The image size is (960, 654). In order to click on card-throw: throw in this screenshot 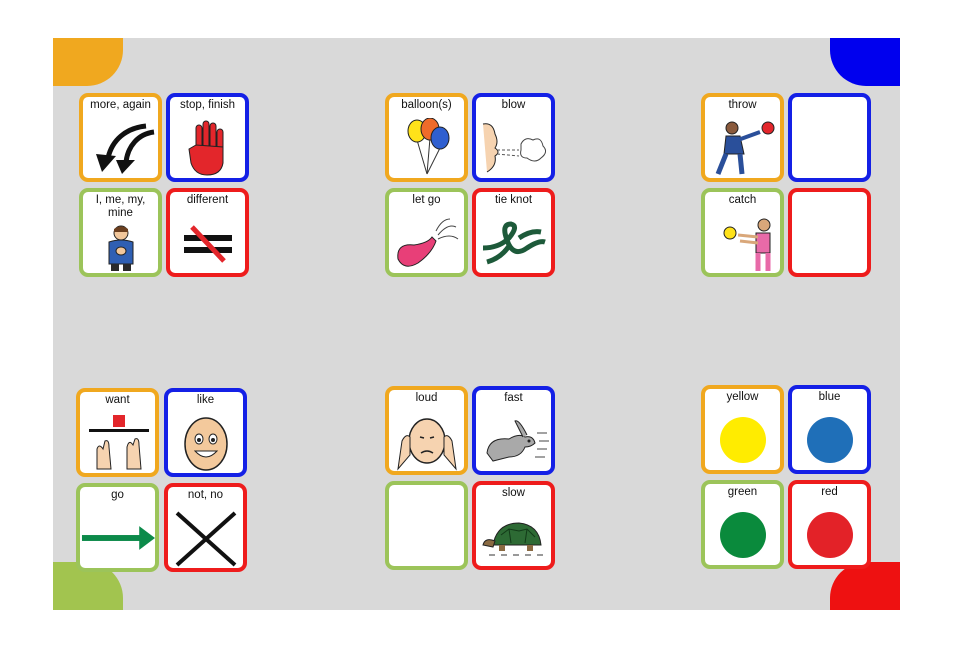, I will do `click(742, 137)`.